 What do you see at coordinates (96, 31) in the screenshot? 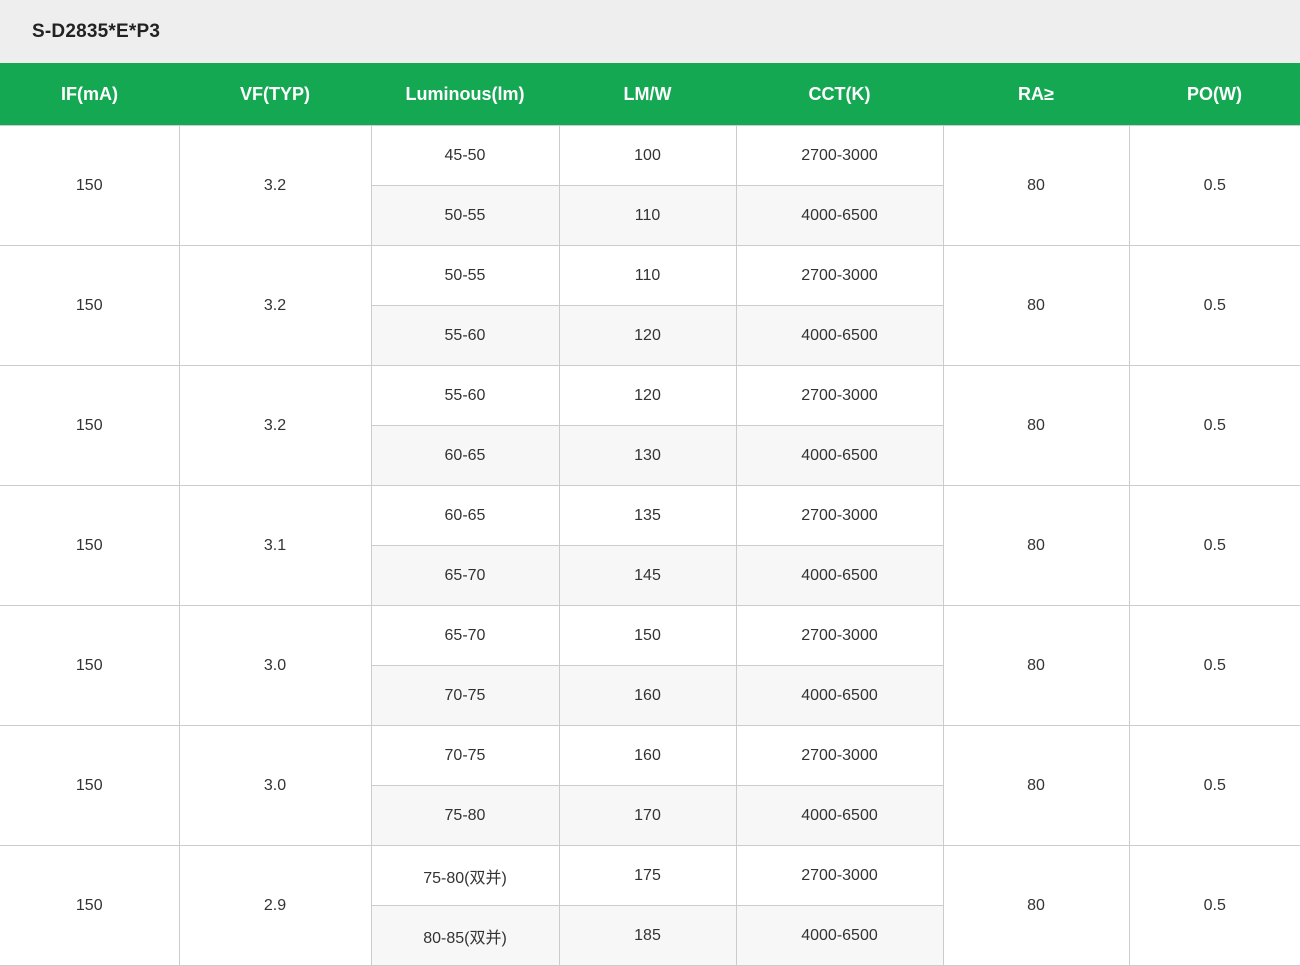
I see `page-title: S-D2835*E*P3` at bounding box center [96, 31].